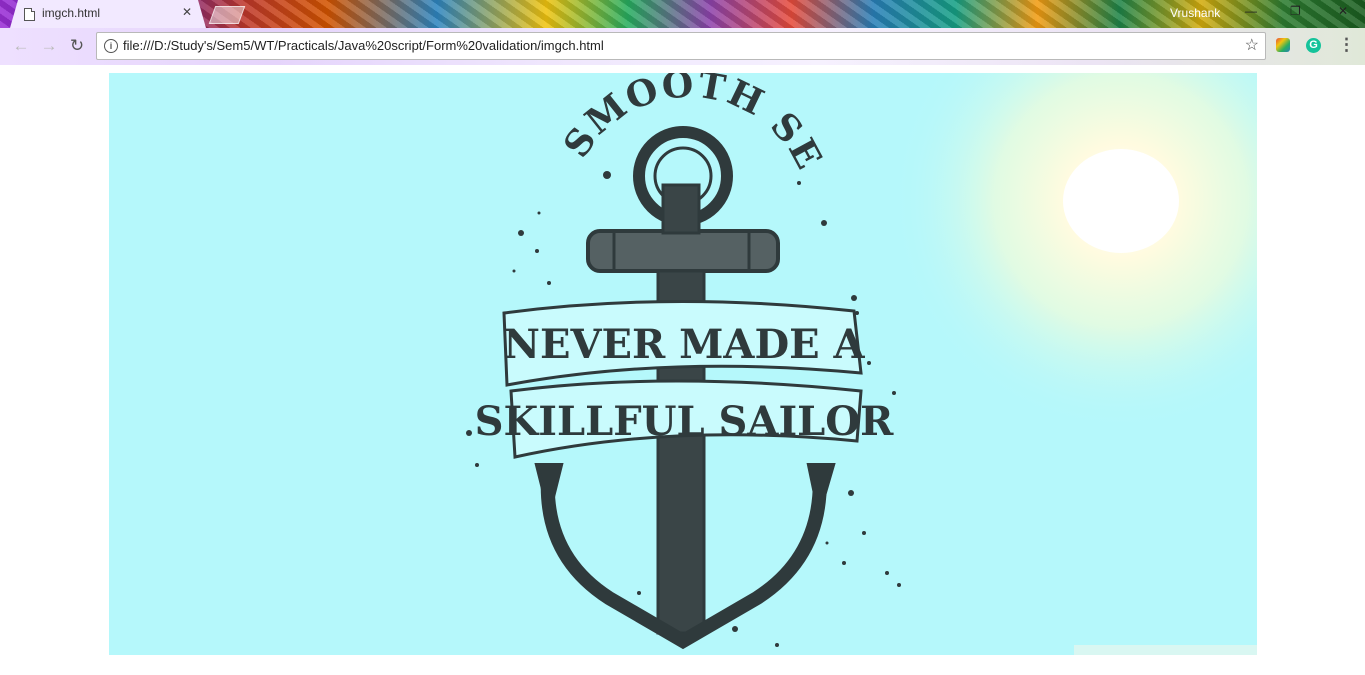 The width and height of the screenshot is (1365, 675). I want to click on bookmark-star-icon: ☆, so click(1252, 45).